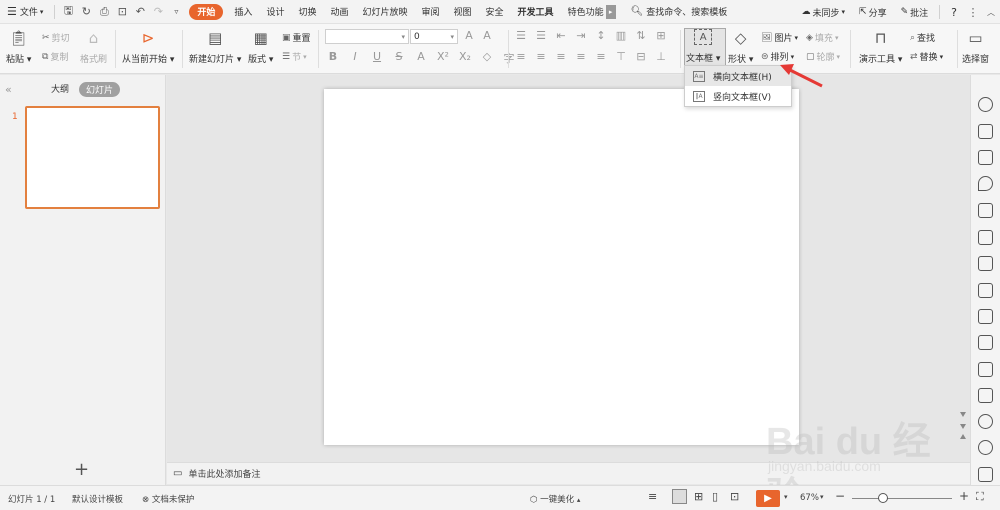  I want to click on tab-insert: 插入, so click(243, 12).